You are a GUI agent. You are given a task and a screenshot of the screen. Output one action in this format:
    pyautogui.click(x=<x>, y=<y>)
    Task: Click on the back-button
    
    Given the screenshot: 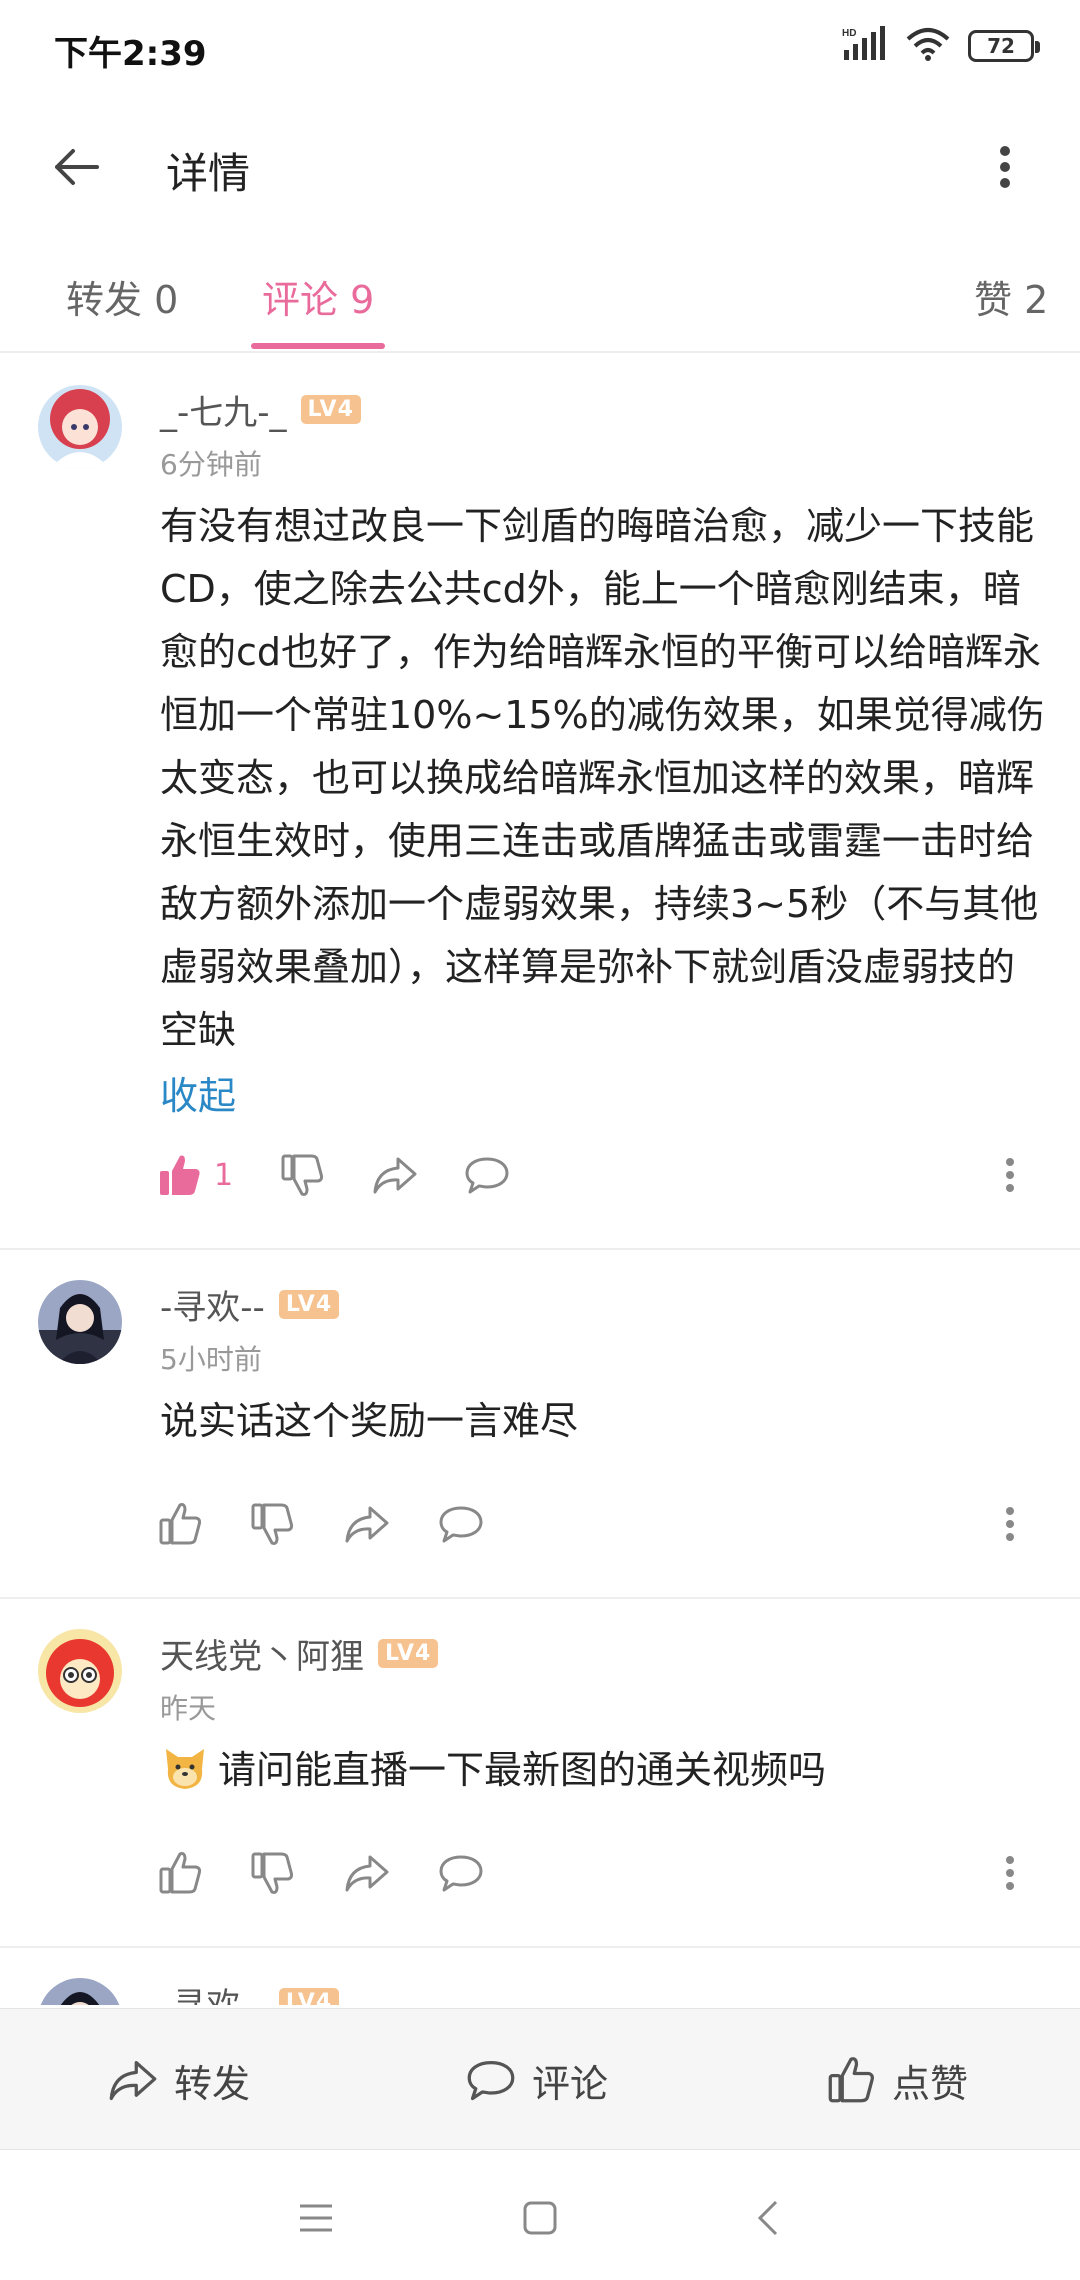 What is the action you would take?
    pyautogui.click(x=75, y=167)
    